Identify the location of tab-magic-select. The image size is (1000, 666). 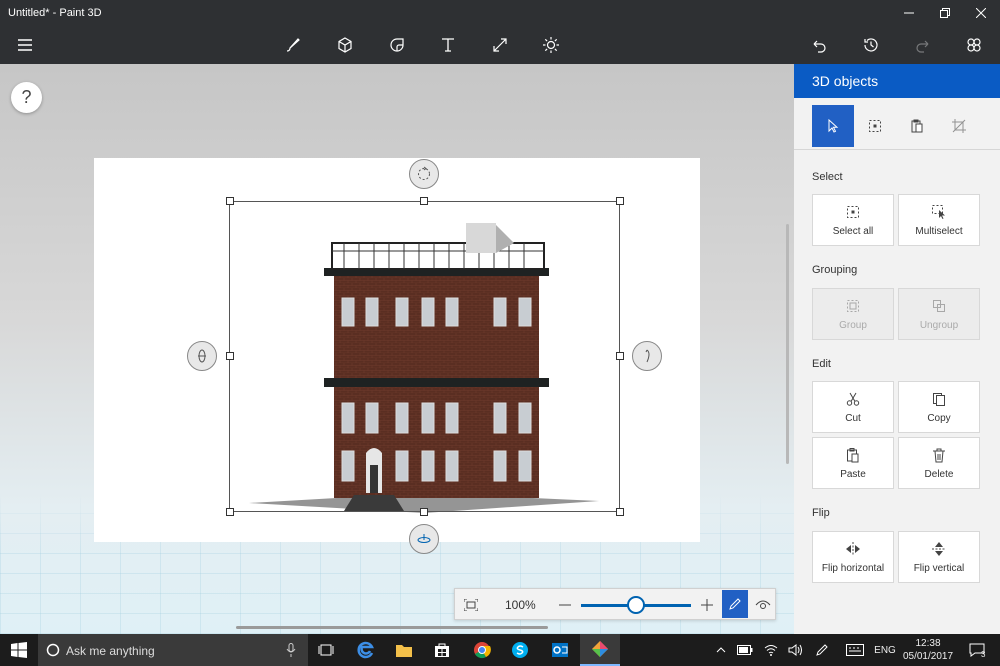
(875, 126).